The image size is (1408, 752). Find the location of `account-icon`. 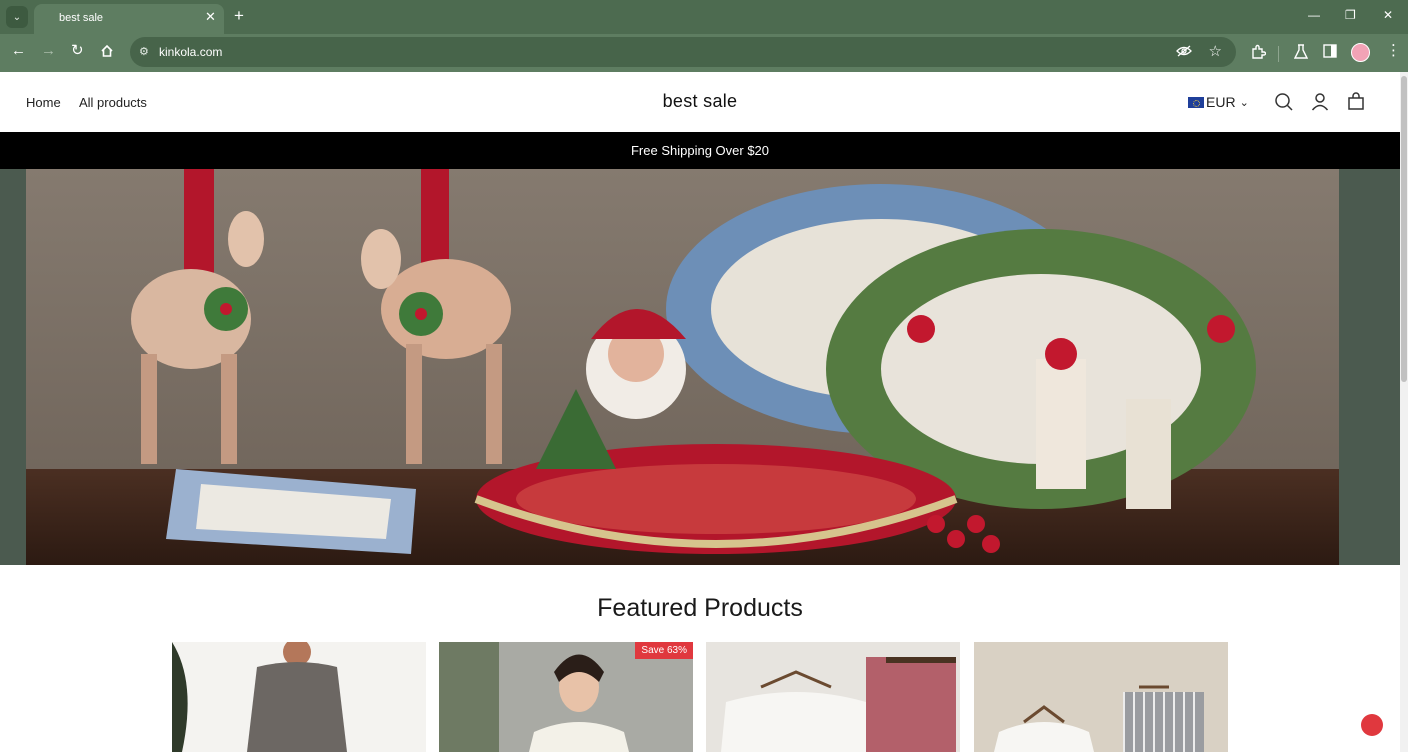

account-icon is located at coordinates (1320, 102).